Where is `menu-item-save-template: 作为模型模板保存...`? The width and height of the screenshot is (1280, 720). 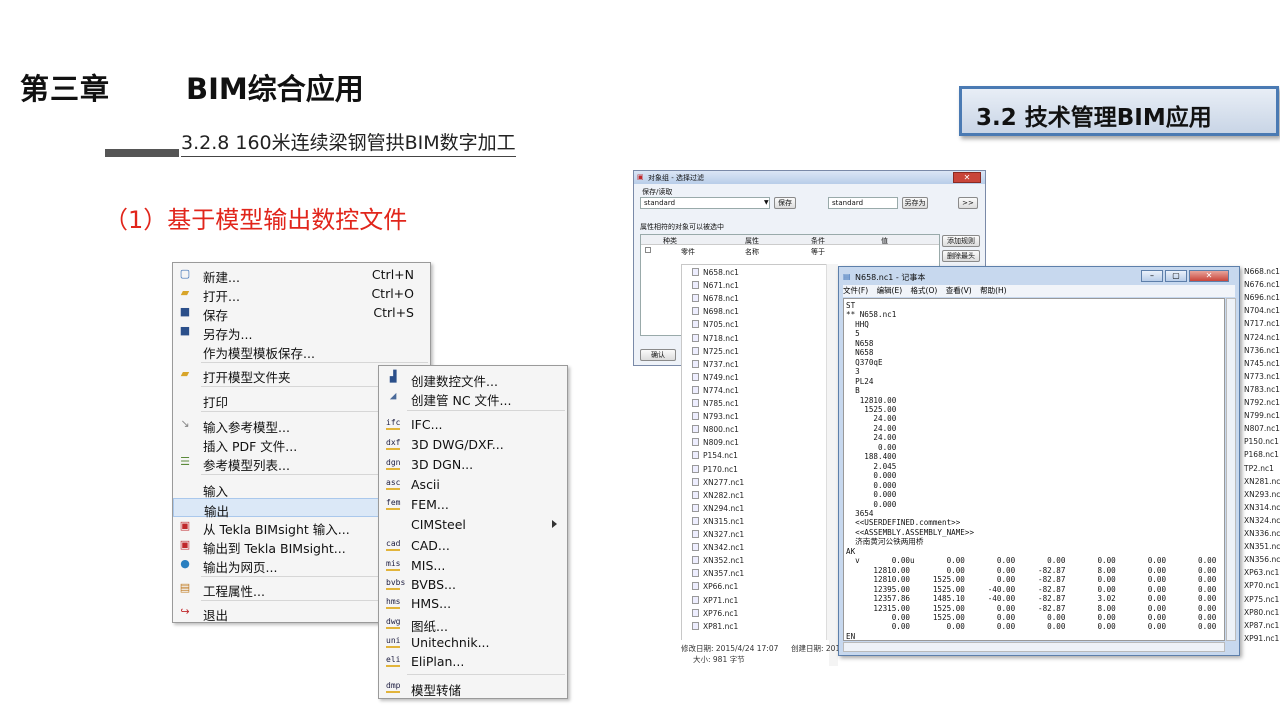
menu-item-save-template: 作为模型模板保存... is located at coordinates (301, 351).